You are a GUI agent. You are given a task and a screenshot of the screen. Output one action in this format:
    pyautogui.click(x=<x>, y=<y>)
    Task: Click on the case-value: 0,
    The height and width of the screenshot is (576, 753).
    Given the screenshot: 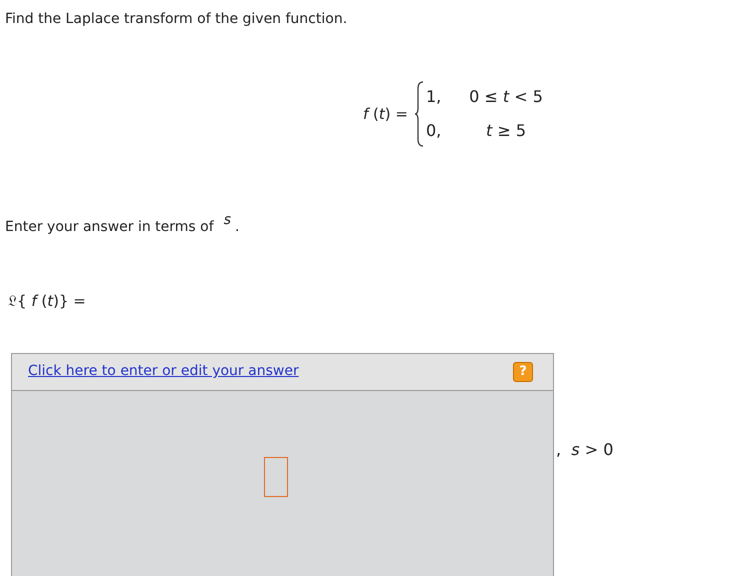 What is the action you would take?
    pyautogui.click(x=434, y=131)
    